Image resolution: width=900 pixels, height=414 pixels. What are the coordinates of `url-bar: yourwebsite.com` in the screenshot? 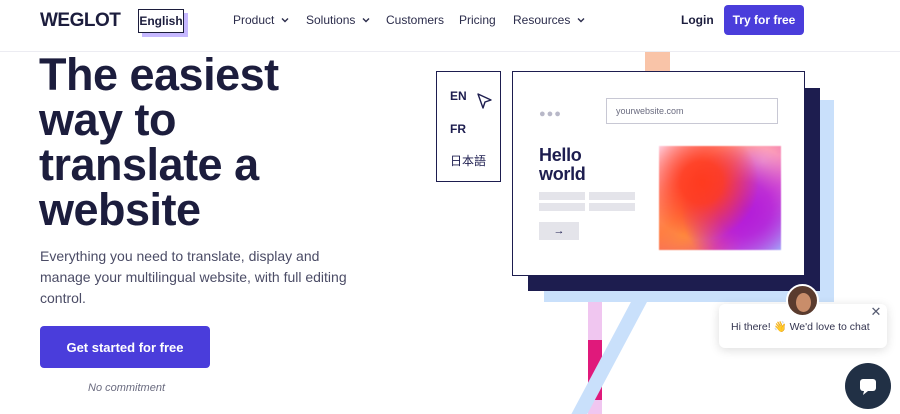 It's located at (692, 111).